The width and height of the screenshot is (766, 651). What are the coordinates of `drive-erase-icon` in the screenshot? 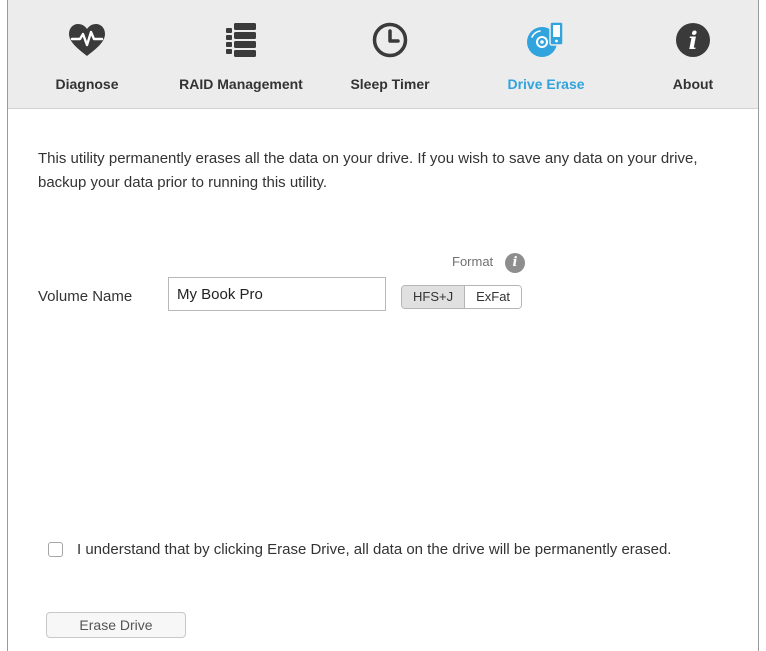 It's located at (546, 40).